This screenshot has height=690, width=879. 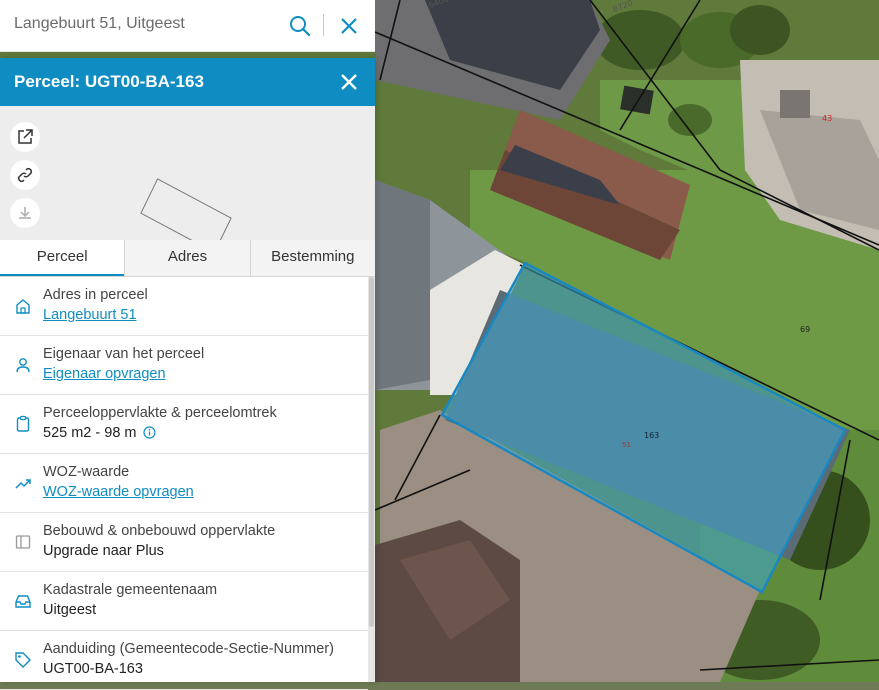 I want to click on row-label: Eigenaar van het perceel, so click(x=124, y=354).